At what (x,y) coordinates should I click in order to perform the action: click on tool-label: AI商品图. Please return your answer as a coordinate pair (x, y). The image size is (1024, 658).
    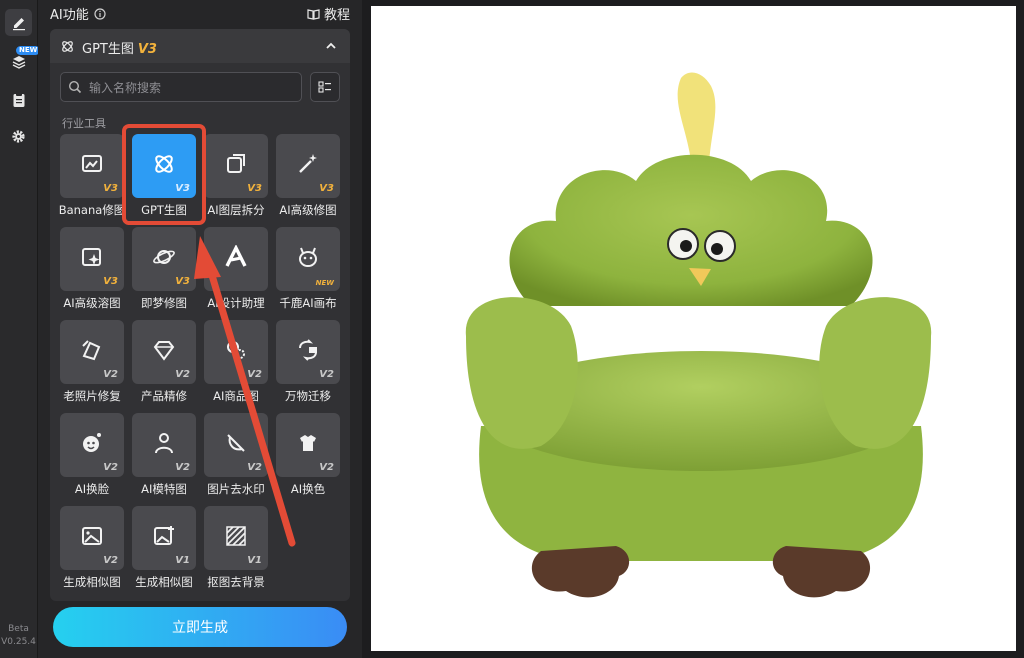
    Looking at the image, I should click on (236, 396).